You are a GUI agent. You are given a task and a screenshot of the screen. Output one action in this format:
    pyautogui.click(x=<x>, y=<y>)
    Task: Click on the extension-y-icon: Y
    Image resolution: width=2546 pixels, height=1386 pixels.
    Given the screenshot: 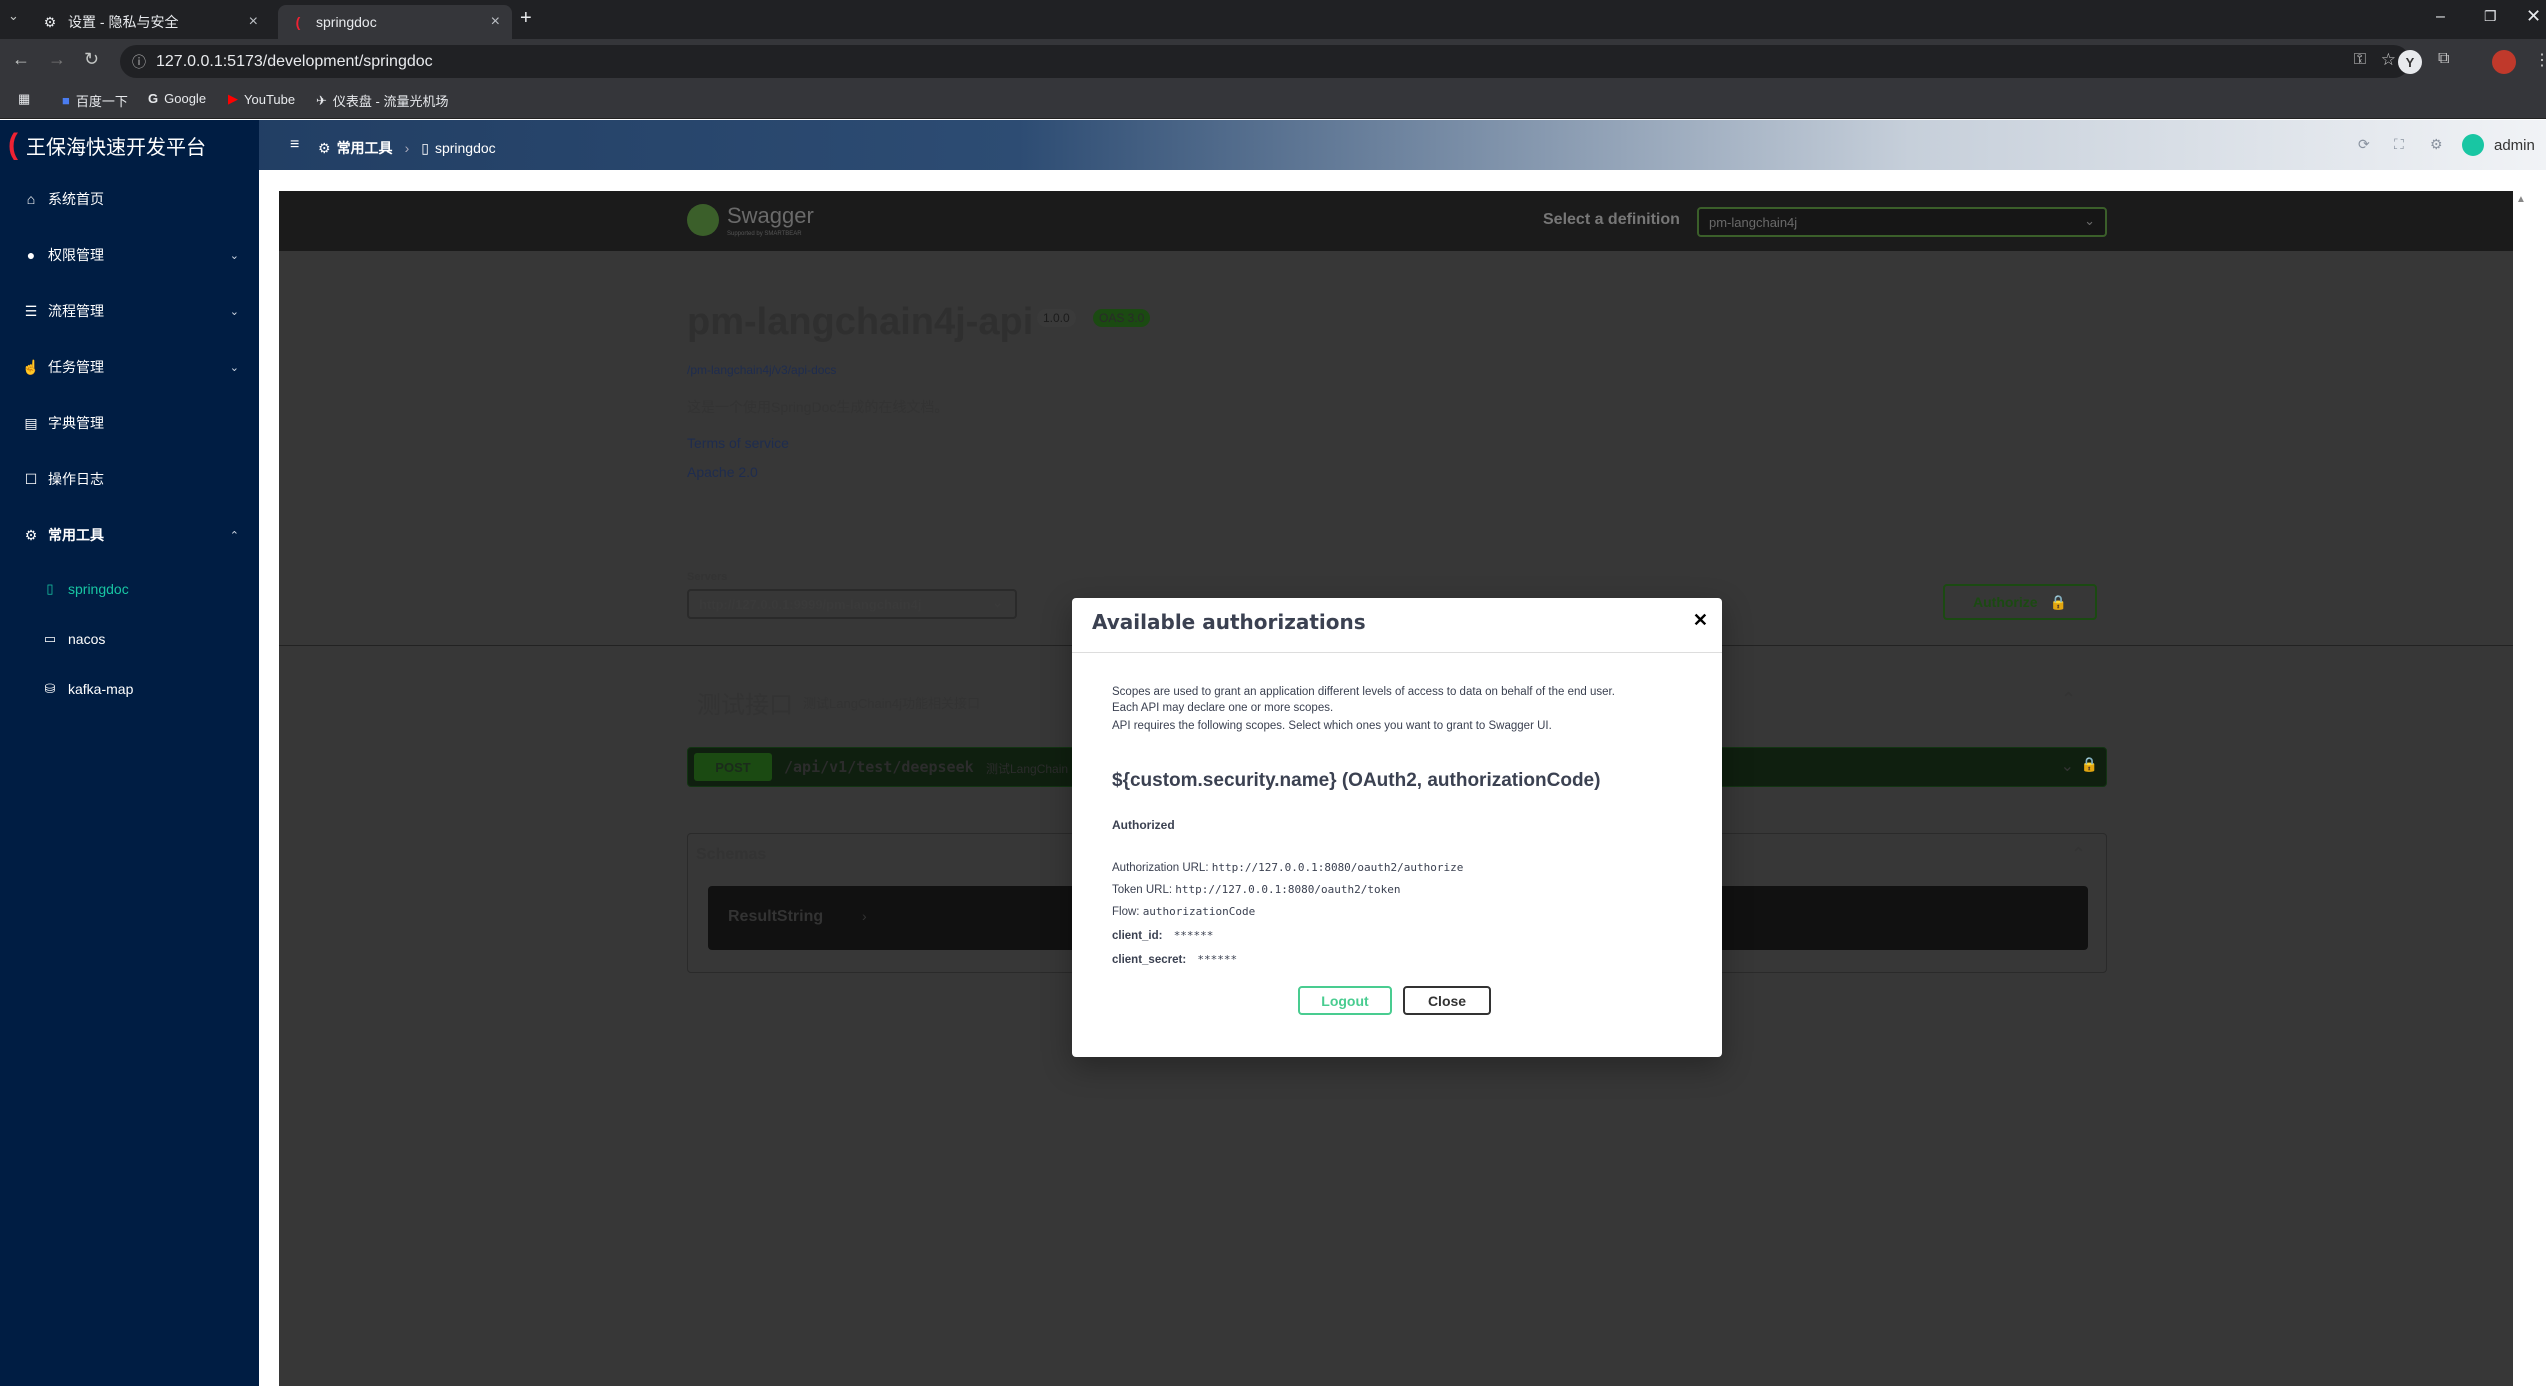 What is the action you would take?
    pyautogui.click(x=2410, y=62)
    